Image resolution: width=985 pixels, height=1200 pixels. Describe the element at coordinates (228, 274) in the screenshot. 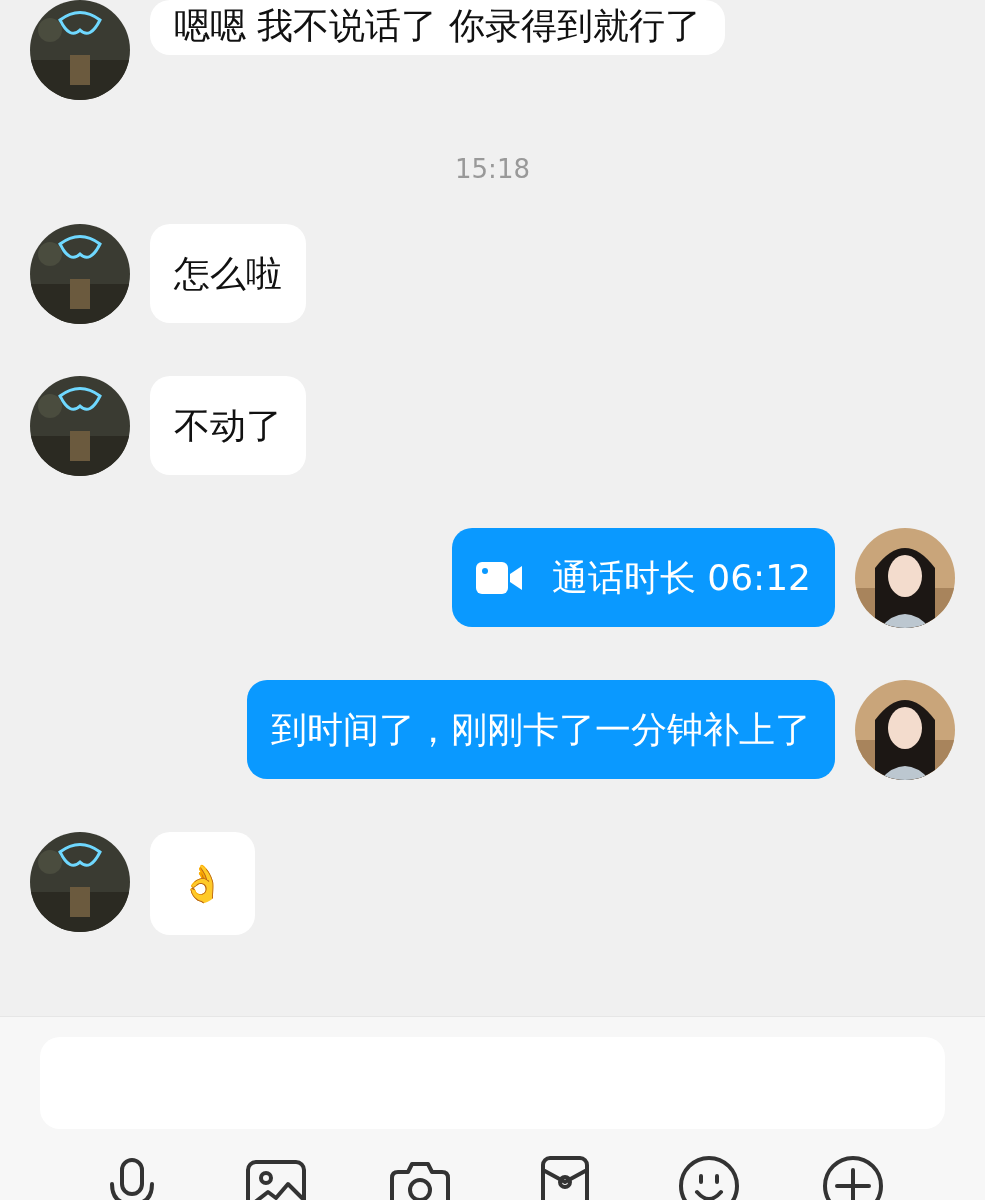

I see `message-bubble: 怎么啦` at that location.